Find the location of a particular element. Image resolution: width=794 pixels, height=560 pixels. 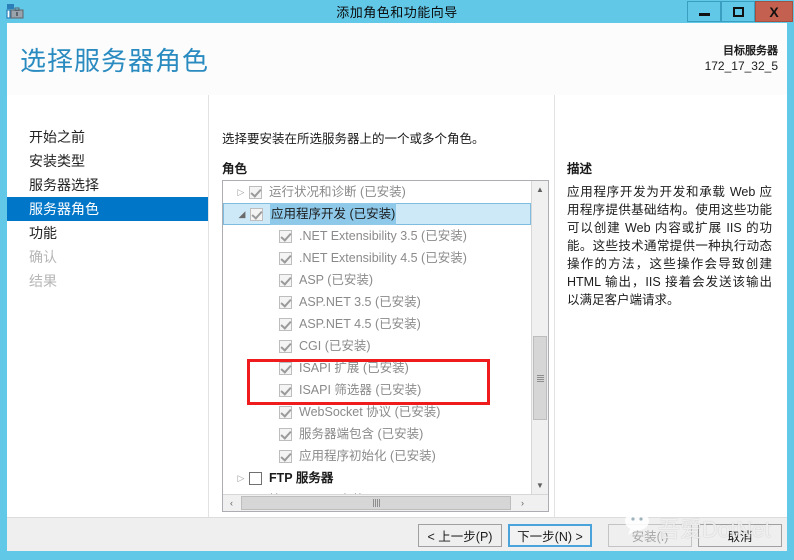

tree-row: ASP.NET 3.5 (已安装) is located at coordinates (377, 302).